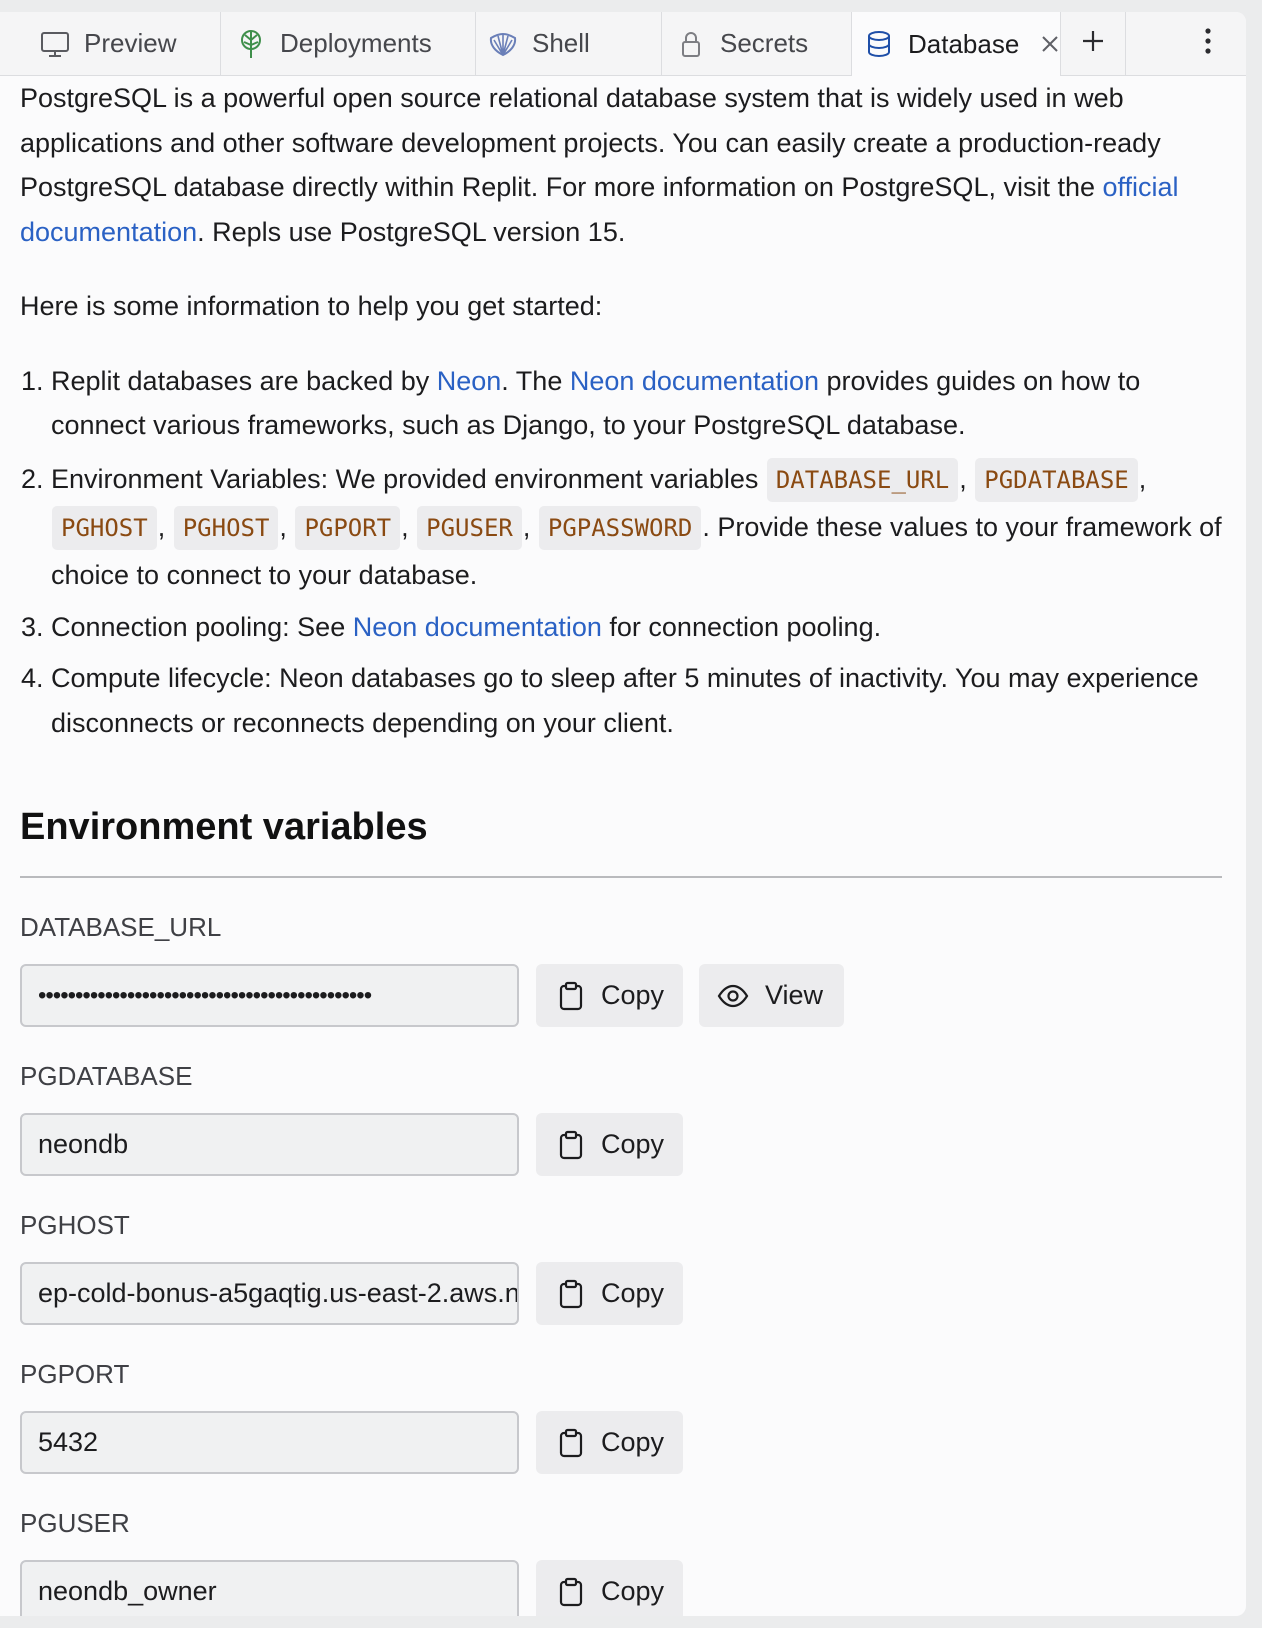 Image resolution: width=1262 pixels, height=1628 pixels. I want to click on copy-pguser-button: Copy, so click(609, 1588).